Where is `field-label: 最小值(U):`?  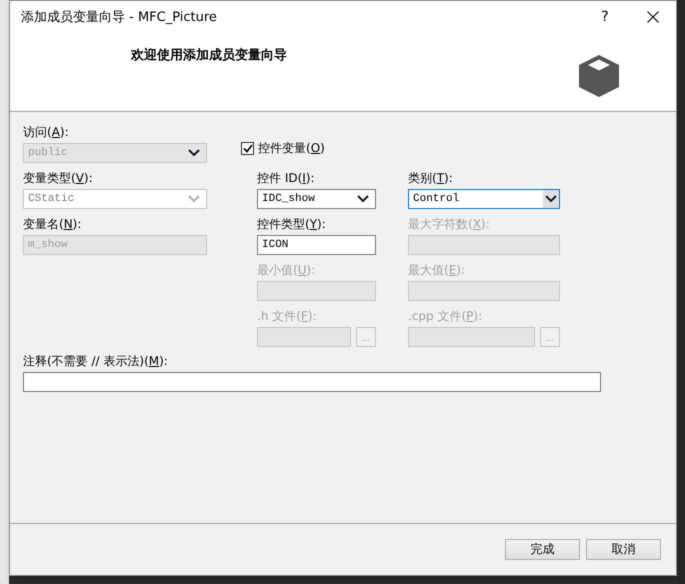
field-label: 最小值(U): is located at coordinates (286, 270).